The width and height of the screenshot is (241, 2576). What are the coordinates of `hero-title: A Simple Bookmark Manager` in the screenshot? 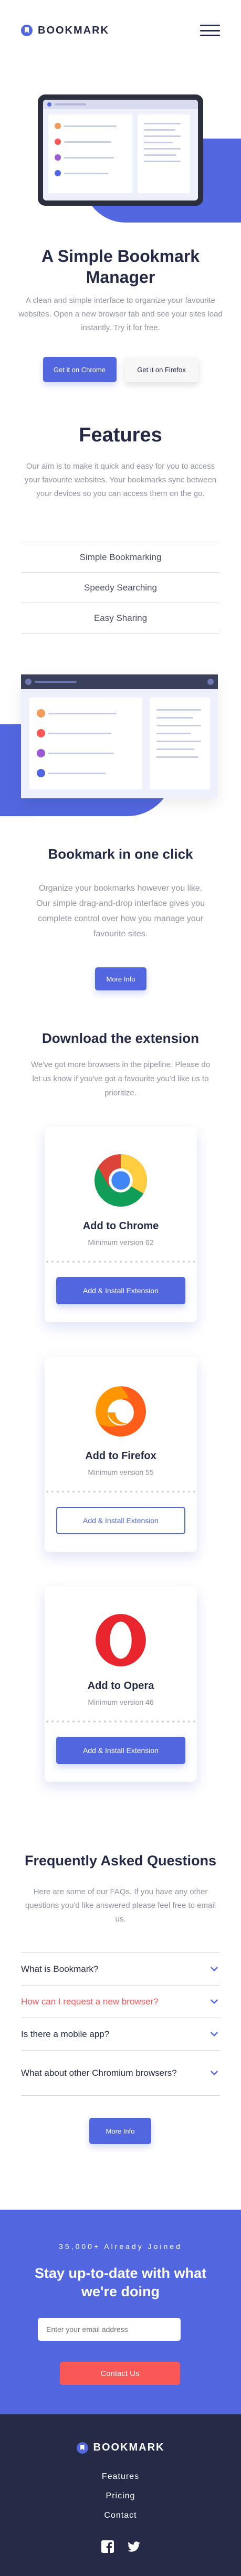 It's located at (120, 267).